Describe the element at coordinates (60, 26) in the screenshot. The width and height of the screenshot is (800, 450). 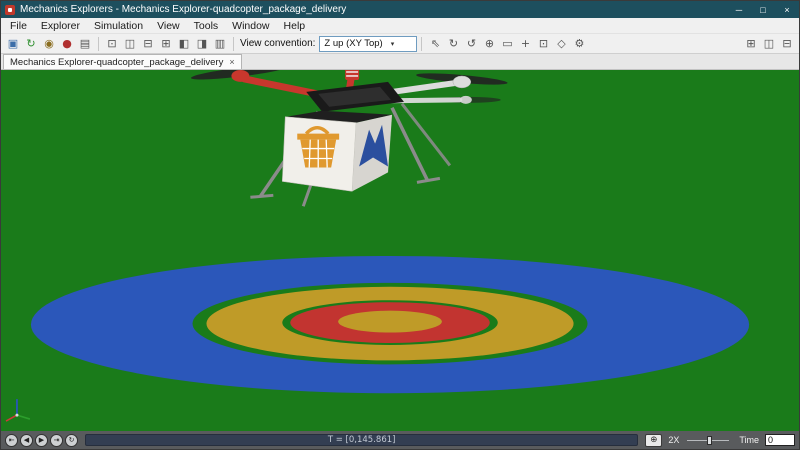
I see `menu-item: Explorer` at that location.